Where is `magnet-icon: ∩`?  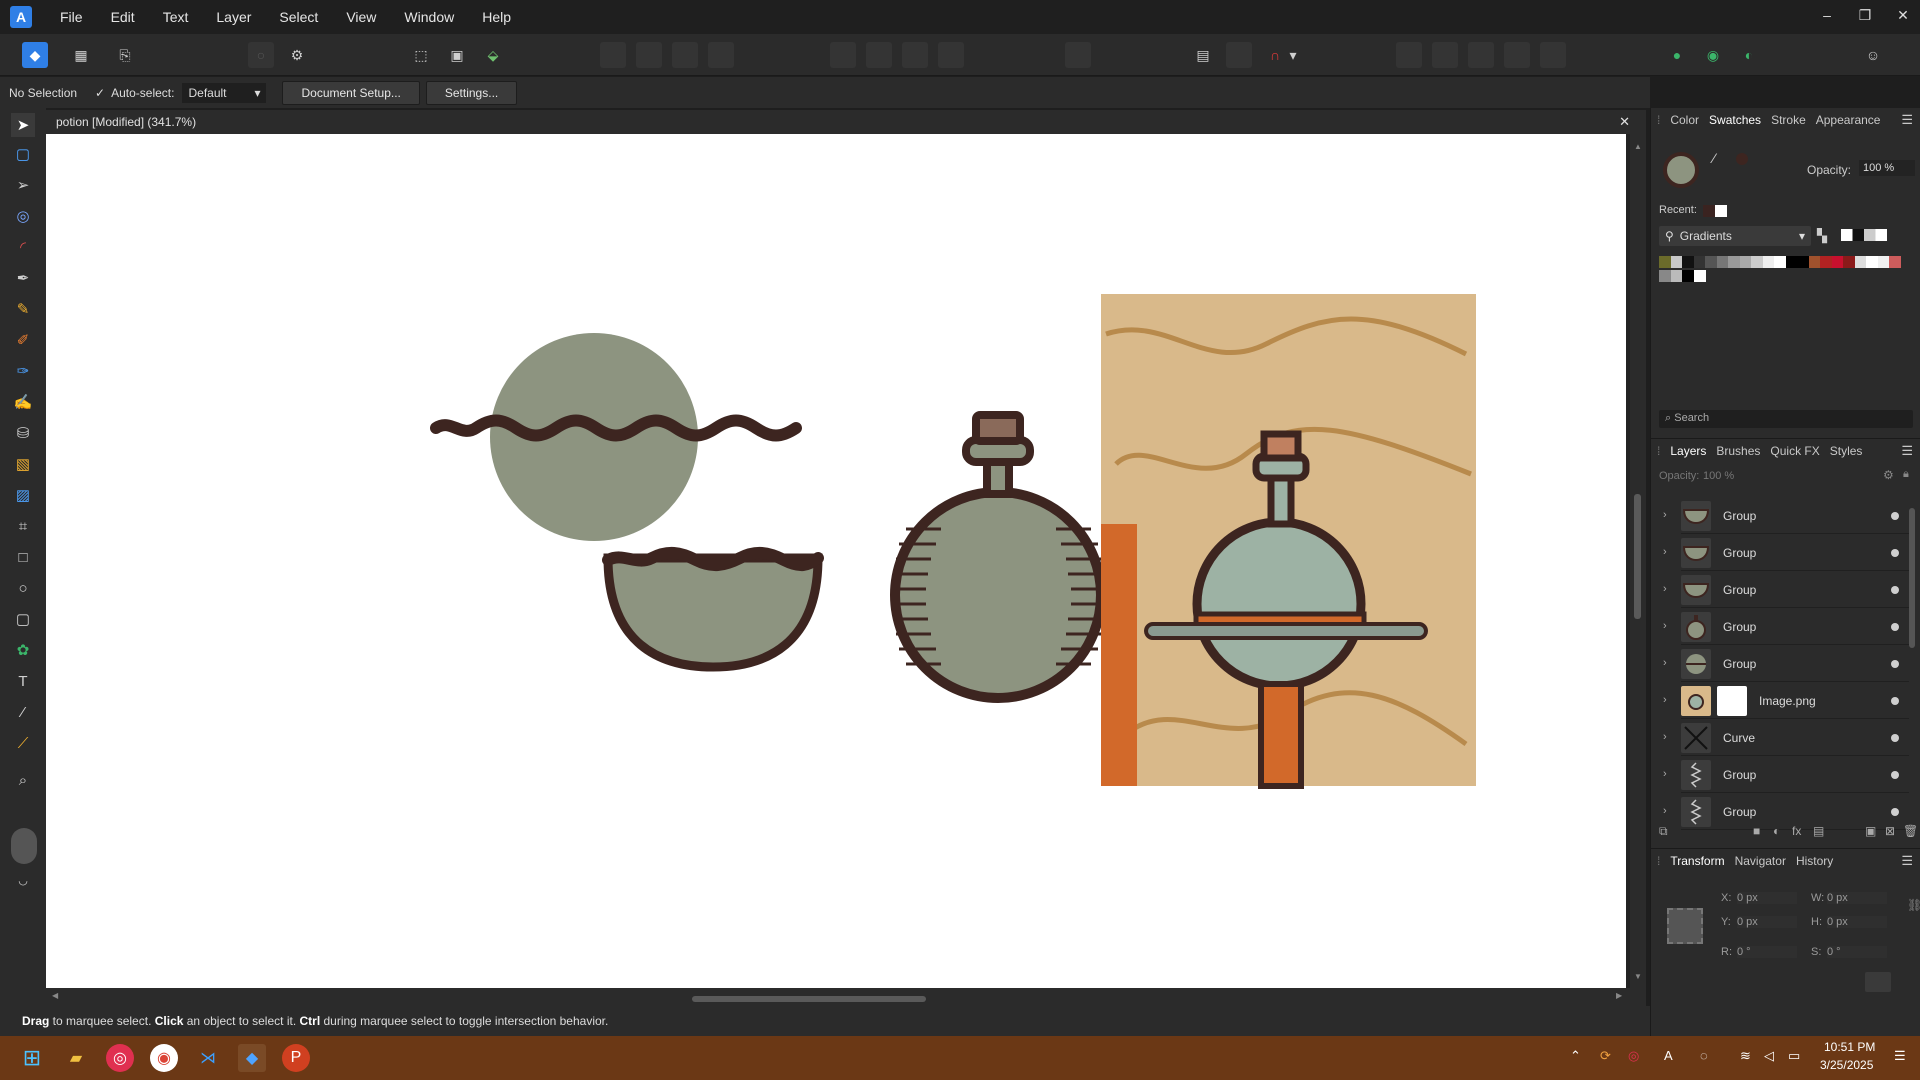 magnet-icon: ∩ is located at coordinates (1275, 55).